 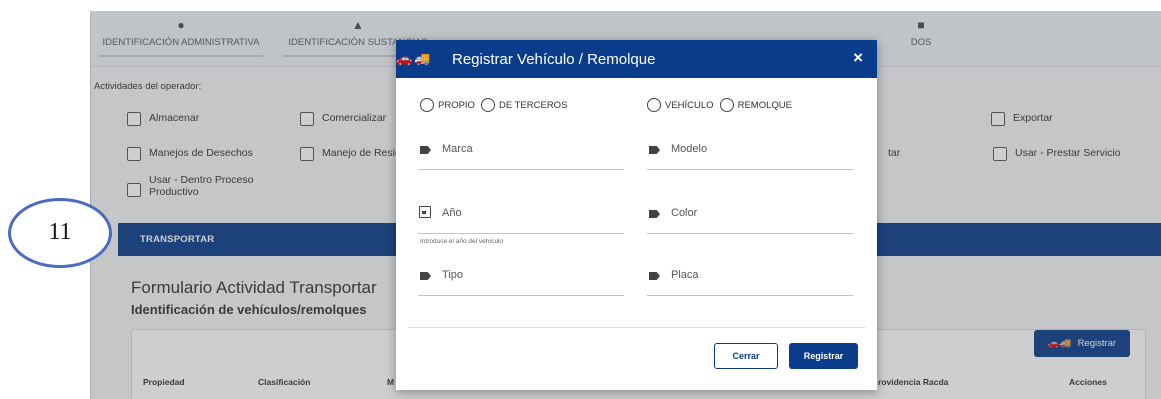 I want to click on tipo-field: Tipo, so click(x=521, y=281).